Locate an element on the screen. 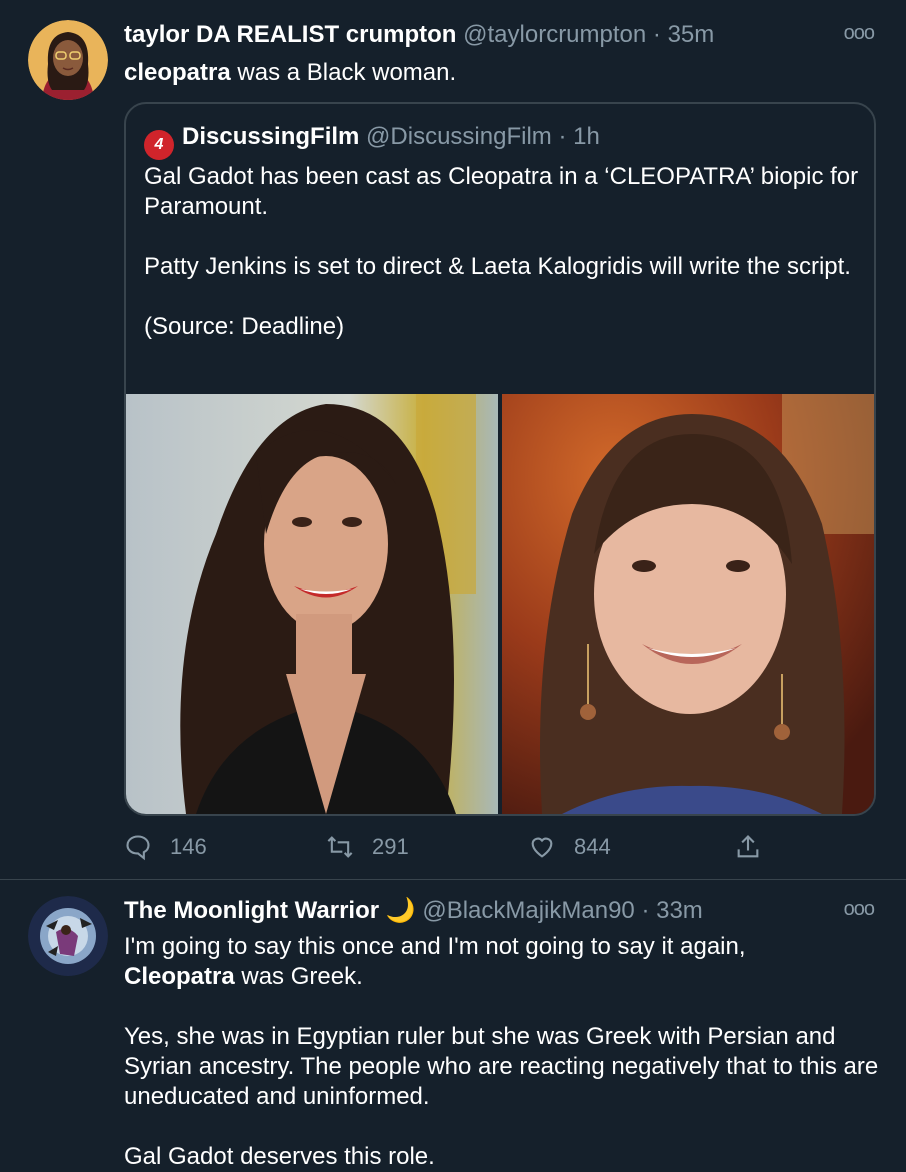 This screenshot has height=1172, width=906. tweet-text: cleopatra was a Black woman. is located at coordinates (504, 73).